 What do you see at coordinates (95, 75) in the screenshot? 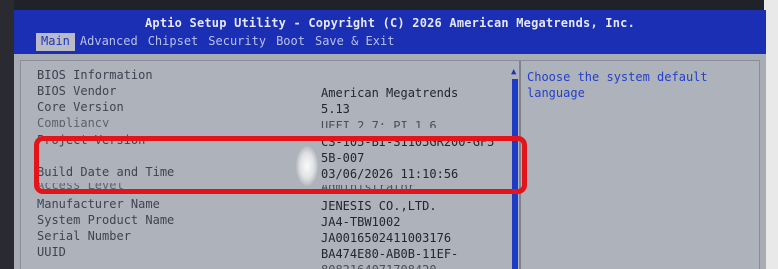
I see `section-header-bios-information: BIOS Information` at bounding box center [95, 75].